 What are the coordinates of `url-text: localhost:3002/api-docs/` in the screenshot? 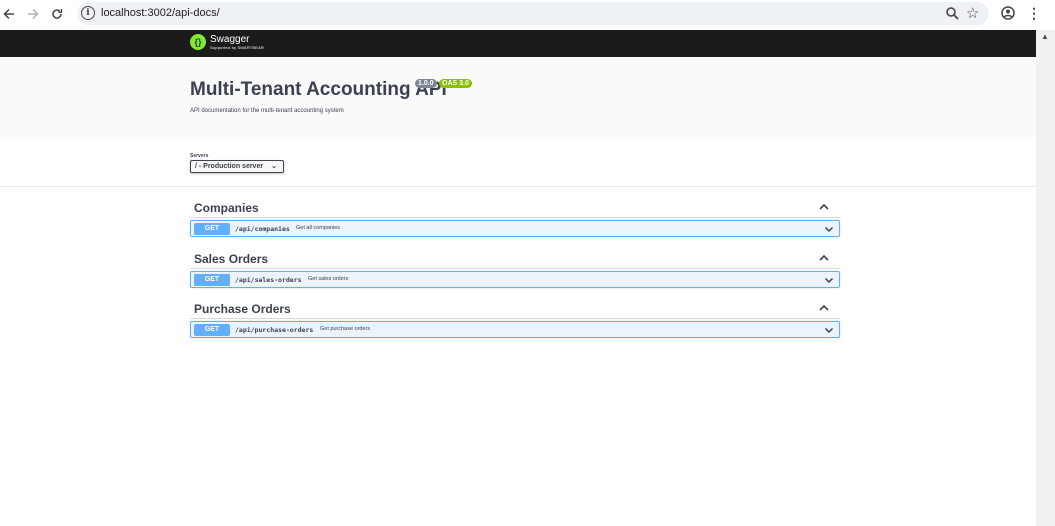 It's located at (160, 13).